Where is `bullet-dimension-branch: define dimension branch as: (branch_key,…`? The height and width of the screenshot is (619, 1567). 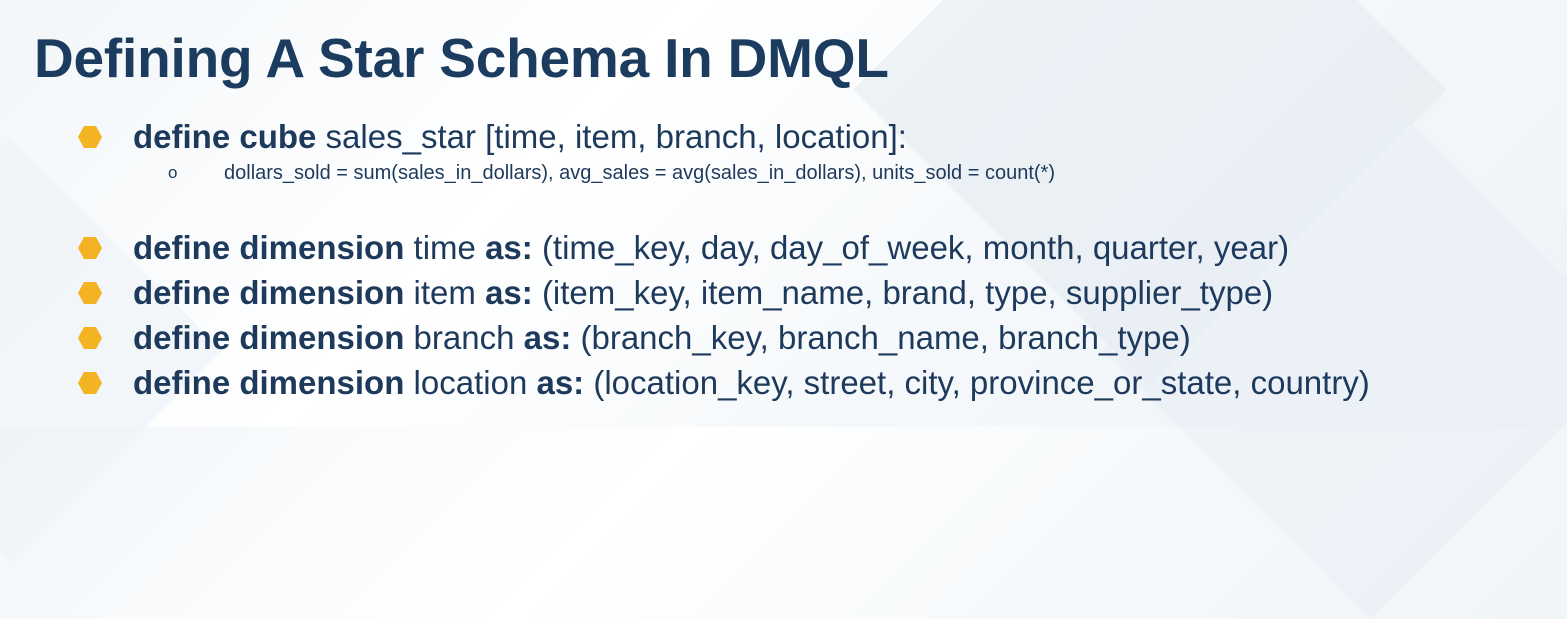
bullet-dimension-branch: define dimension branch as: (branch_key,… is located at coordinates (634, 338).